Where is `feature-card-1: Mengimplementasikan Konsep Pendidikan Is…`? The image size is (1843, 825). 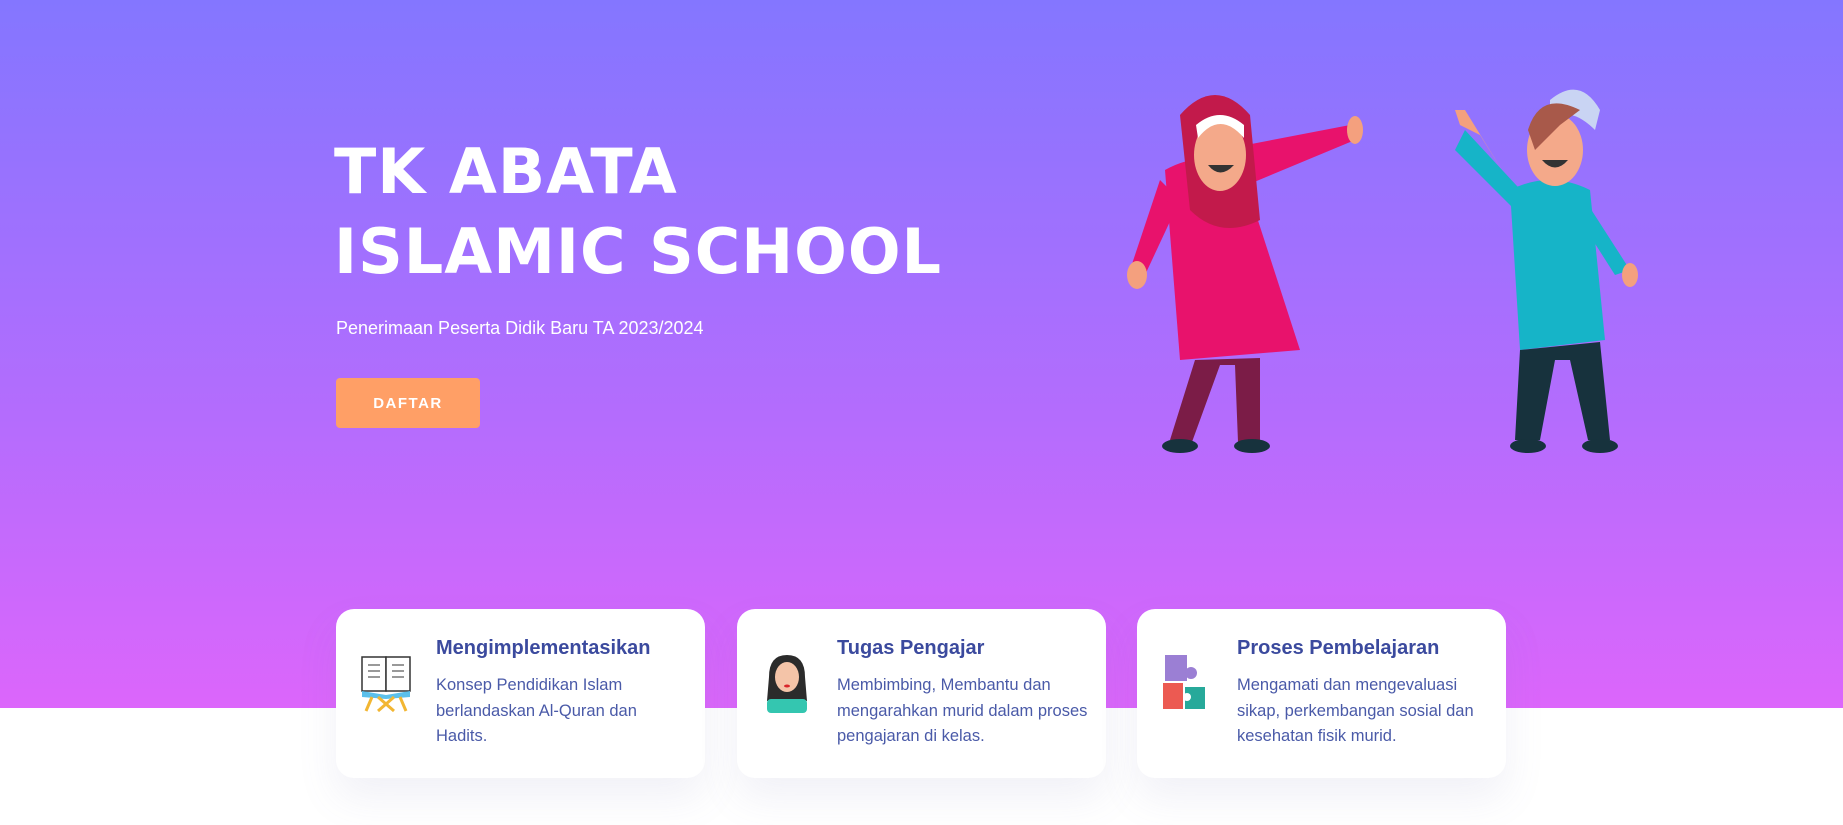
feature-card-1: Mengimplementasikan Konsep Pendidikan Is… is located at coordinates (520, 693).